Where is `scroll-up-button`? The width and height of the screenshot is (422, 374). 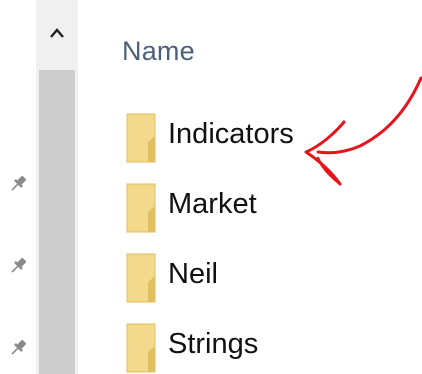 scroll-up-button is located at coordinates (57, 35).